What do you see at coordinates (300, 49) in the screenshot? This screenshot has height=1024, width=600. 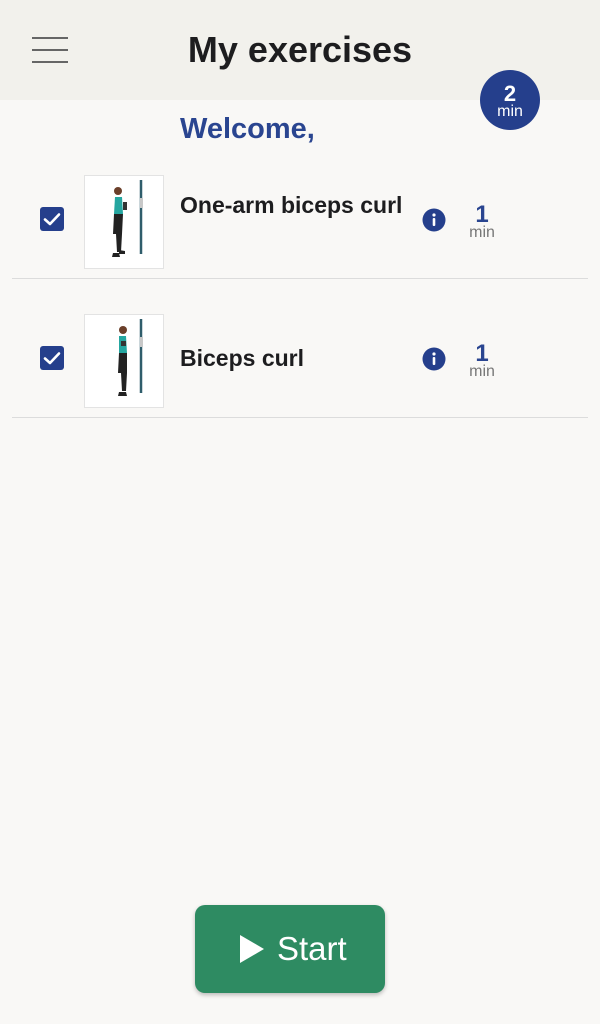 I see `page-title: My exercises` at bounding box center [300, 49].